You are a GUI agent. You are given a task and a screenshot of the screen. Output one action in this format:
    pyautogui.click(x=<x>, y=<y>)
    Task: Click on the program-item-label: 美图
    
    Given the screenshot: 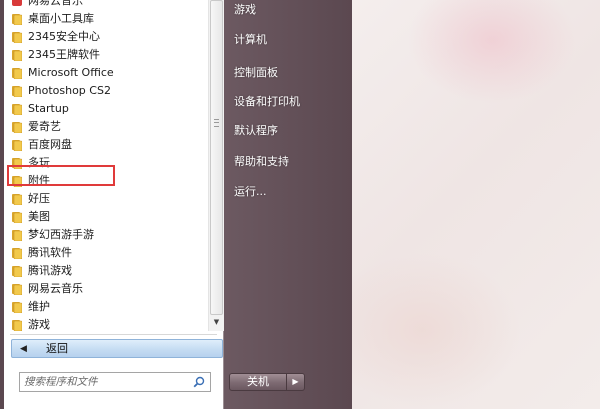 What is the action you would take?
    pyautogui.click(x=39, y=216)
    